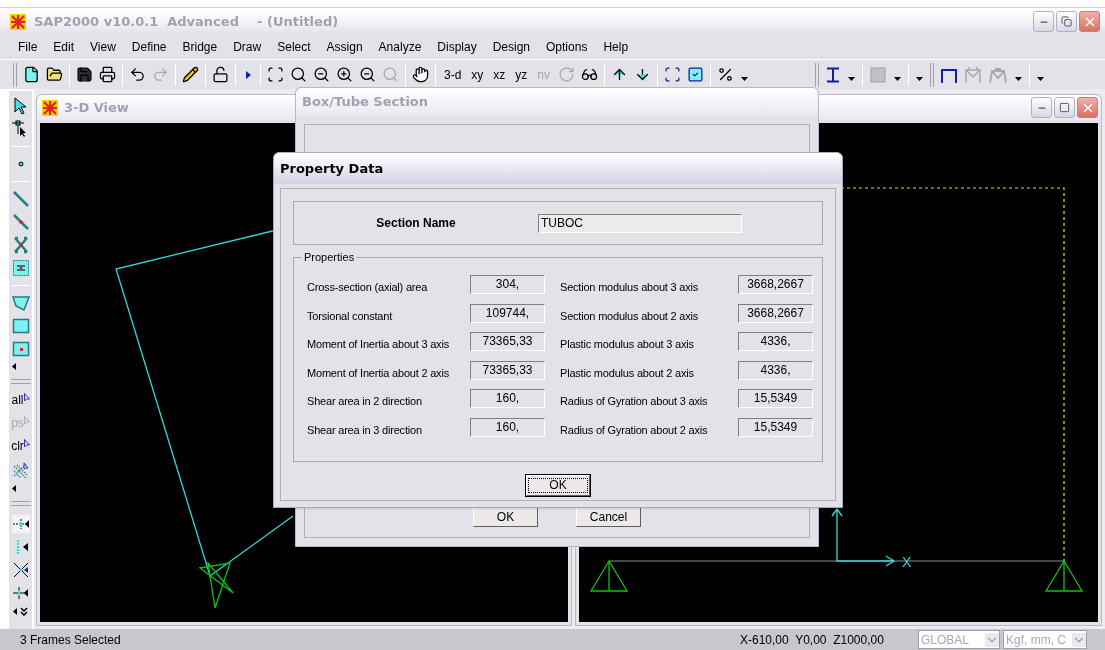 The width and height of the screenshot is (1105, 650). I want to click on cursor-coordinates: X-610,00 Y0,00 Z1000,00, so click(812, 640).